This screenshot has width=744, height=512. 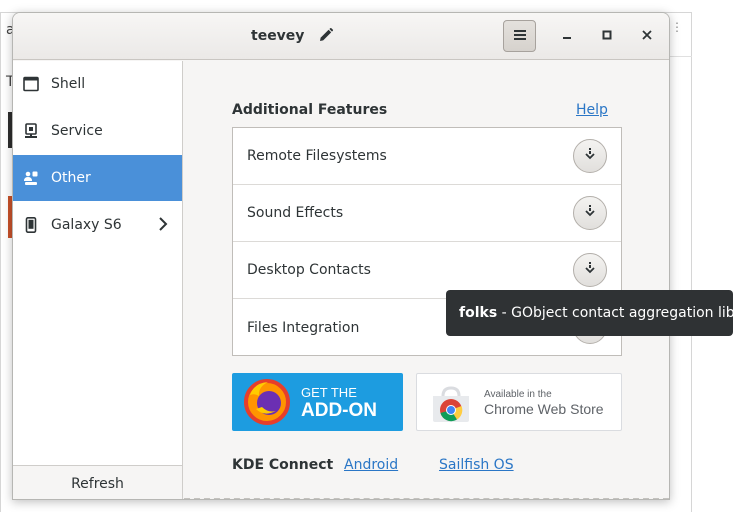 I want to click on firefox-badge-line1: GET THE, so click(x=329, y=392).